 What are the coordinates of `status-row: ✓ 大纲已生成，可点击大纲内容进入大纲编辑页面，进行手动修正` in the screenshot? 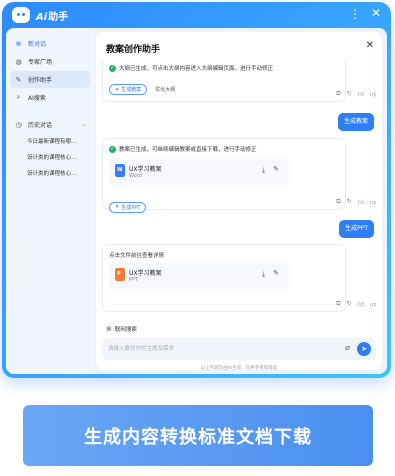 It's located at (191, 68).